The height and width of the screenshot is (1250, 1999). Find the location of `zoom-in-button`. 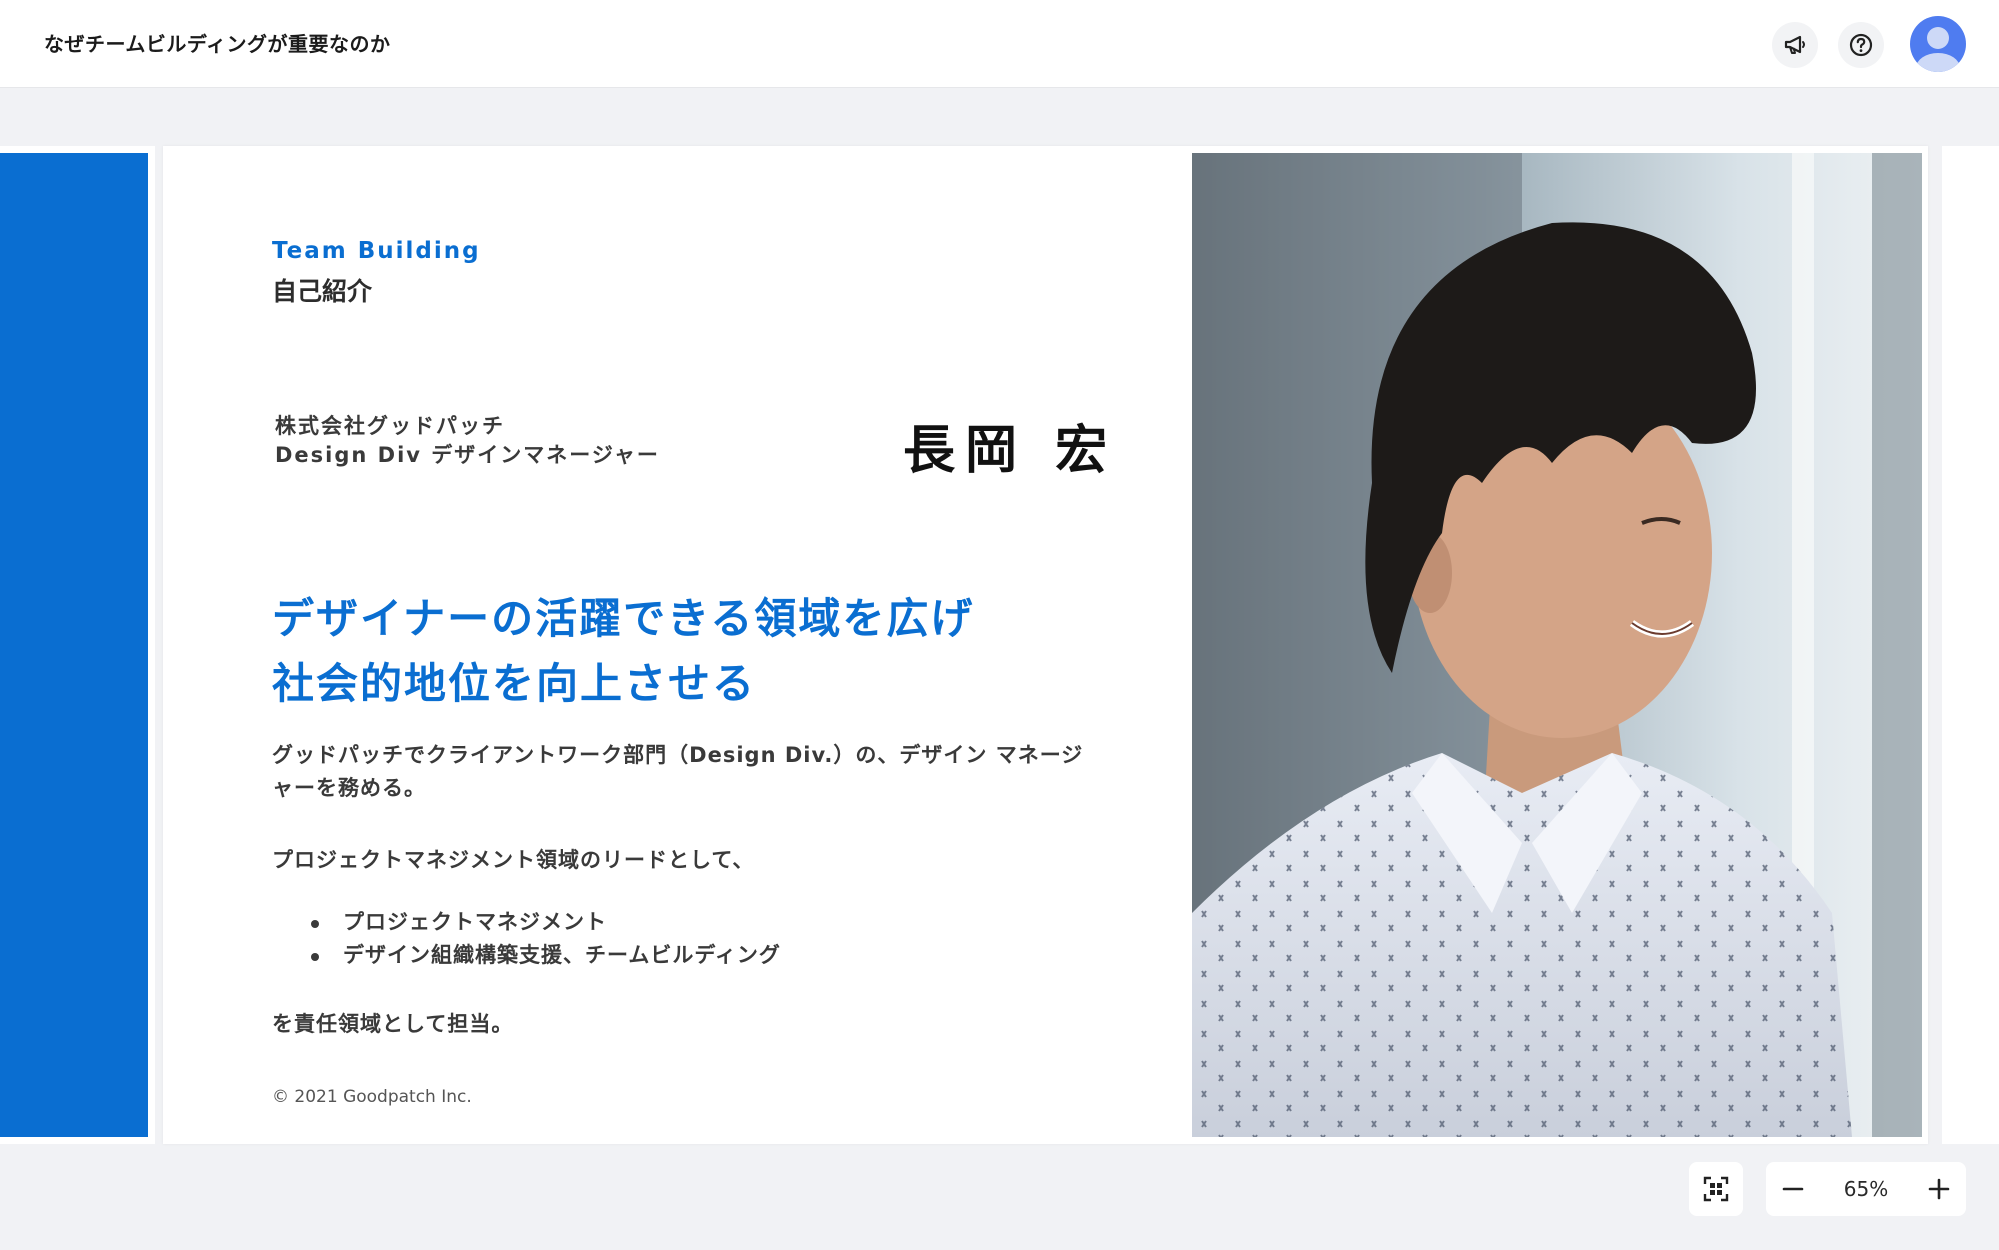

zoom-in-button is located at coordinates (1939, 1189).